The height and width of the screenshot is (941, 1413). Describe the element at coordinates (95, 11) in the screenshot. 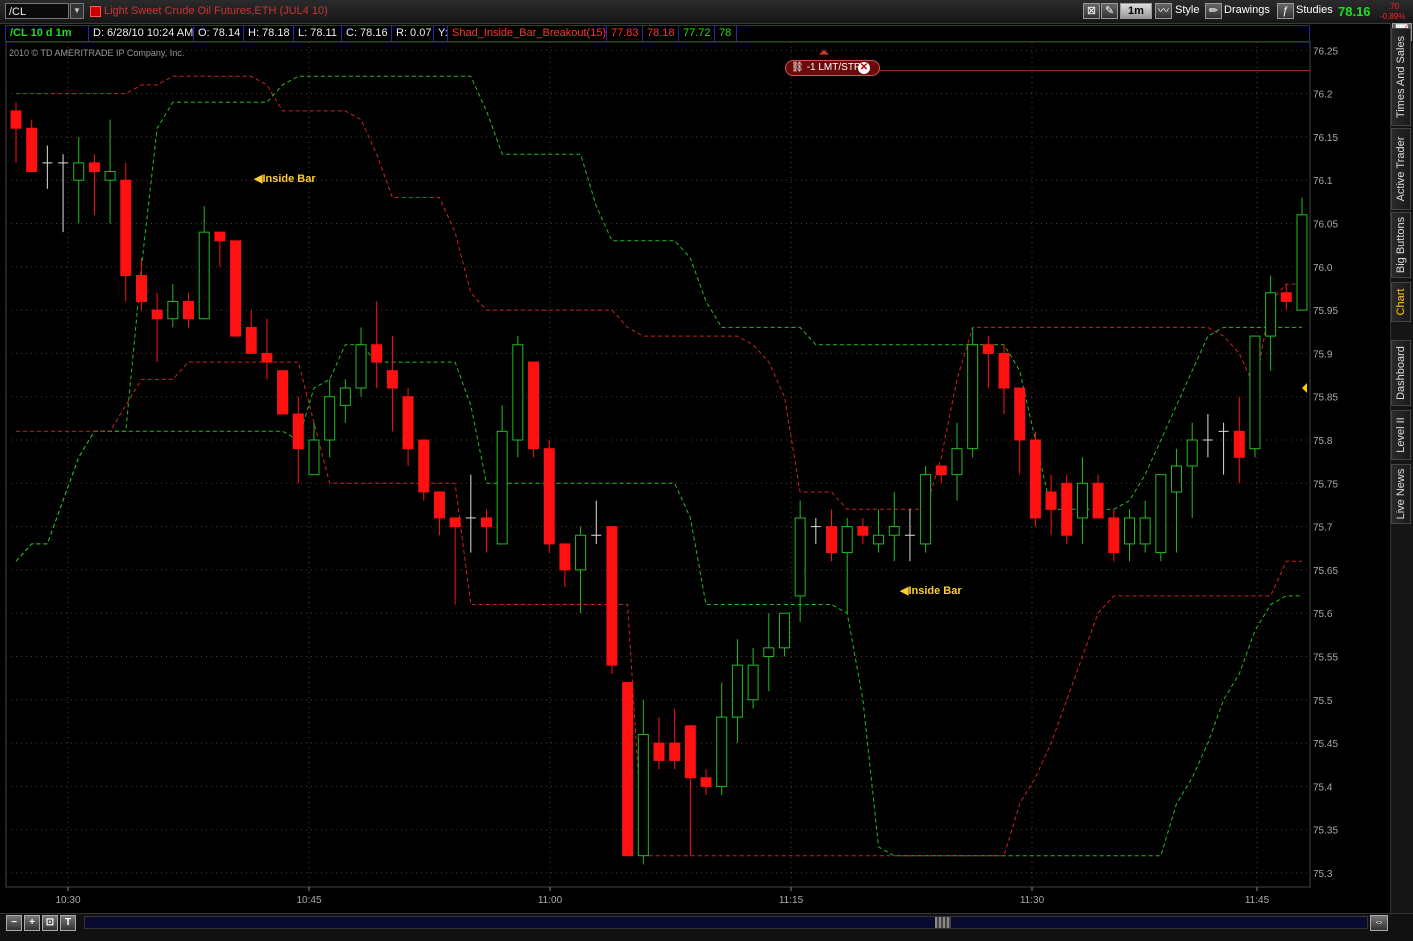

I see `flag-icon` at that location.